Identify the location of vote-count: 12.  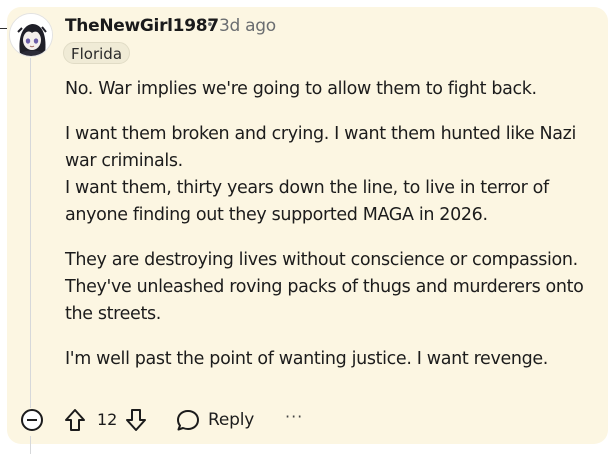
(107, 419).